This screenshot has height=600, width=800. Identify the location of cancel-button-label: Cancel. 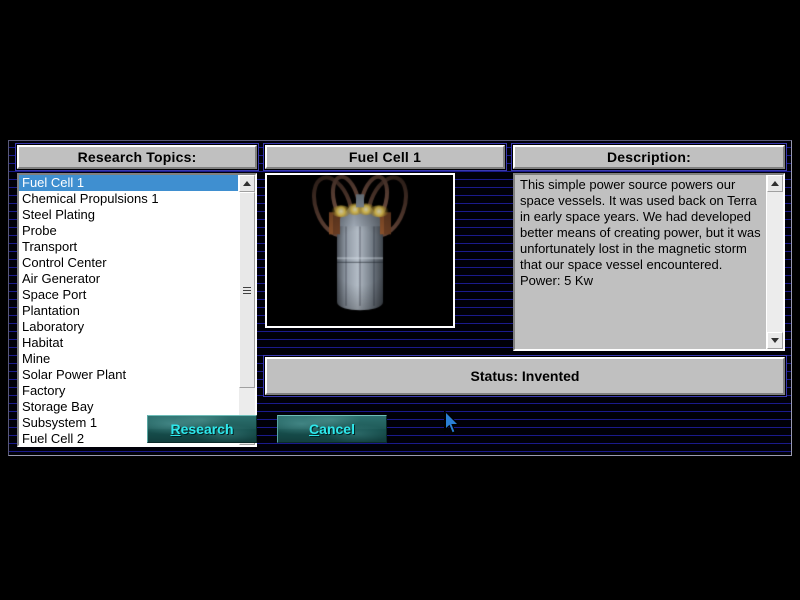
(332, 429).